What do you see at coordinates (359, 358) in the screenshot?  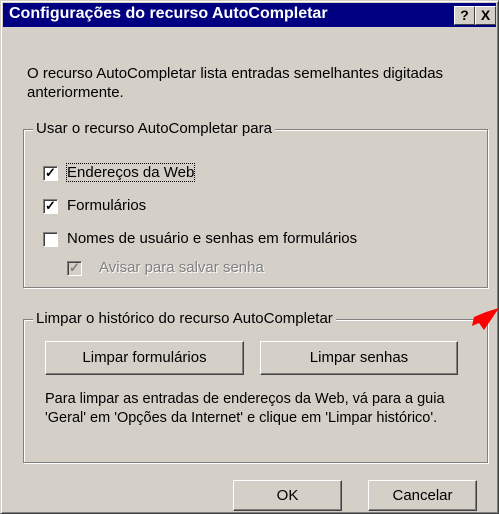 I see `clear-passwords-button: Limpar senhas` at bounding box center [359, 358].